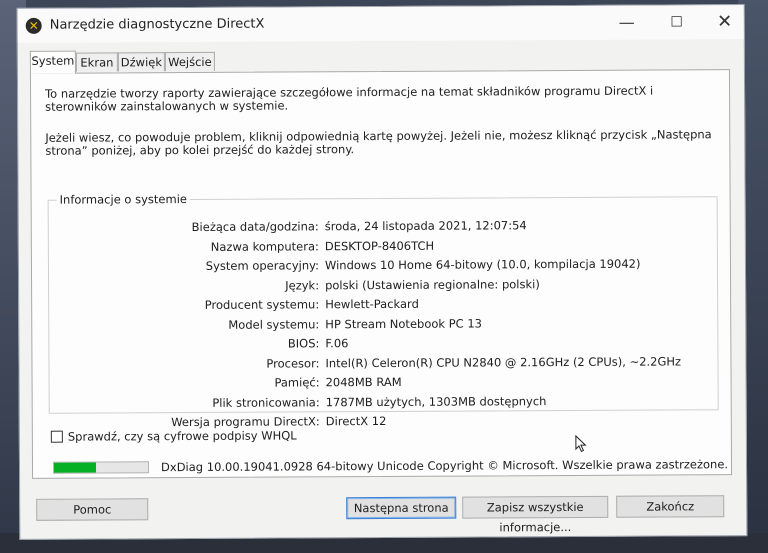 Image resolution: width=768 pixels, height=553 pixels. What do you see at coordinates (384, 344) in the screenshot?
I see `info-row-bios: BIOS: F.06` at bounding box center [384, 344].